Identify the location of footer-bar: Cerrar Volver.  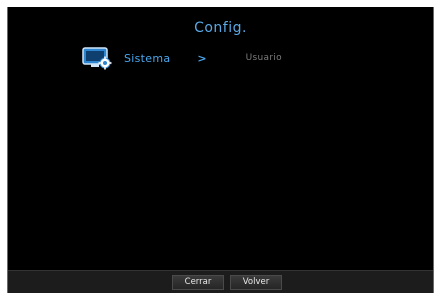
(220, 281).